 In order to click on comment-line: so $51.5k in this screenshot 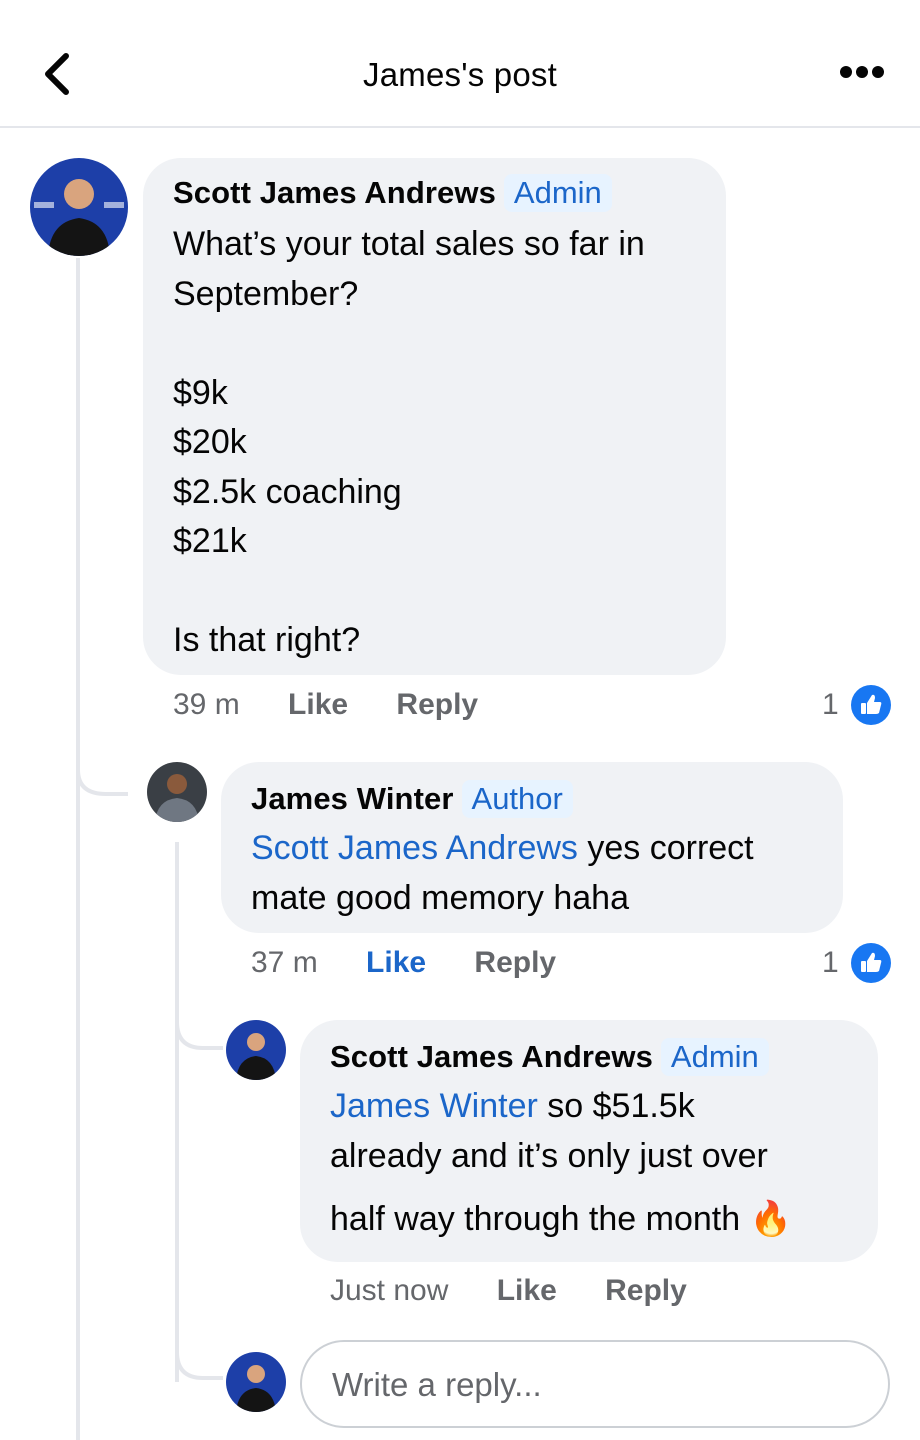, I will do `click(616, 1106)`.